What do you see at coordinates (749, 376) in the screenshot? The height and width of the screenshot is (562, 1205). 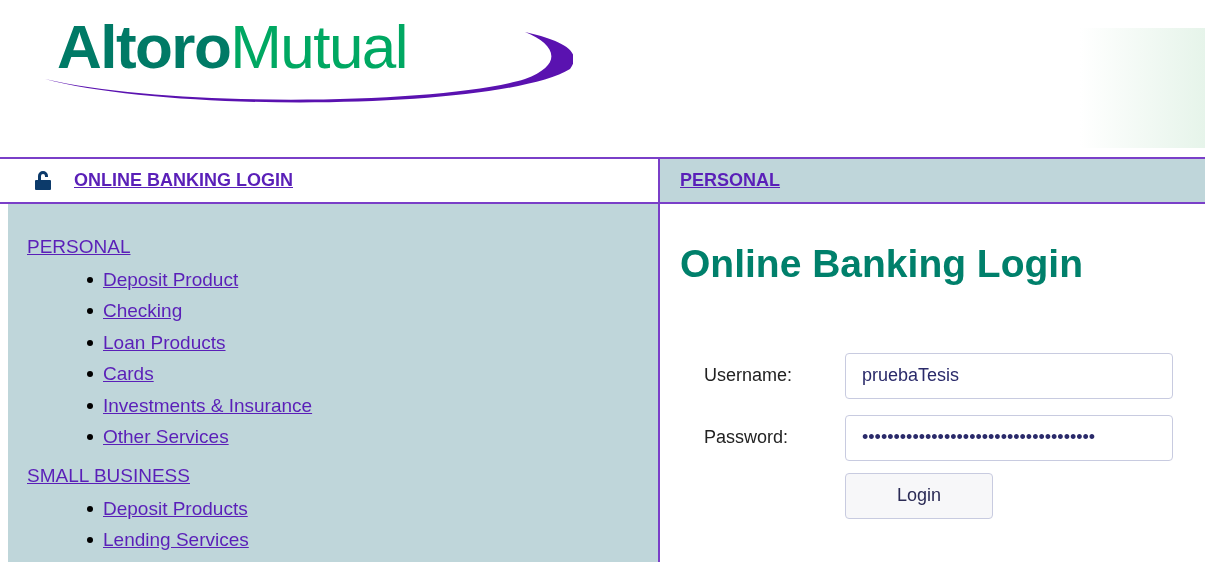 I see `field-label: Username:` at bounding box center [749, 376].